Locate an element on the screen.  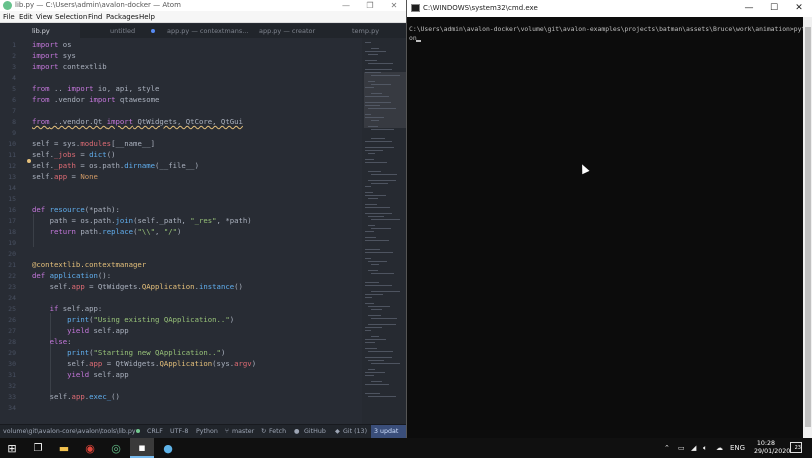
cmd-close-button: ✕ is located at coordinates (799, 8).